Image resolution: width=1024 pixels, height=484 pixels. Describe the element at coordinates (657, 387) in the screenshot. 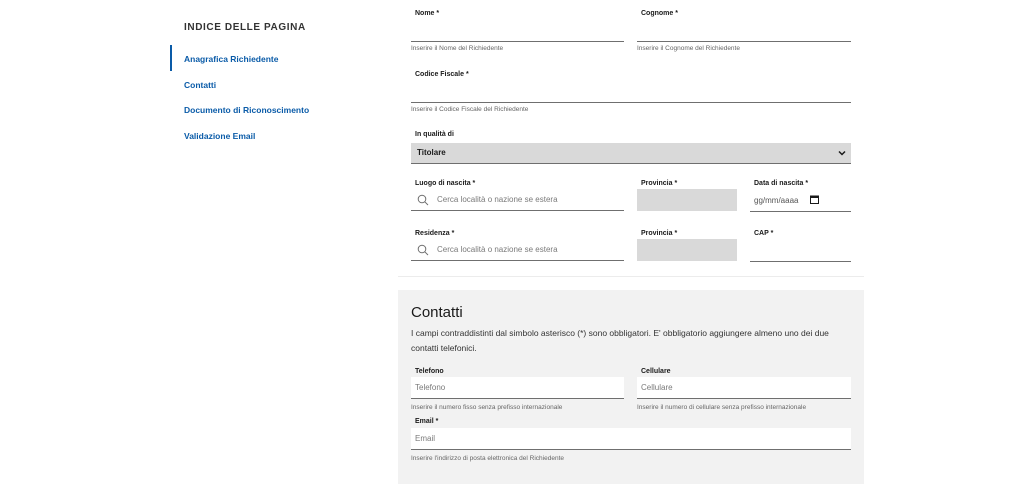

I see `cellulare-placeholder: Cellulare` at that location.